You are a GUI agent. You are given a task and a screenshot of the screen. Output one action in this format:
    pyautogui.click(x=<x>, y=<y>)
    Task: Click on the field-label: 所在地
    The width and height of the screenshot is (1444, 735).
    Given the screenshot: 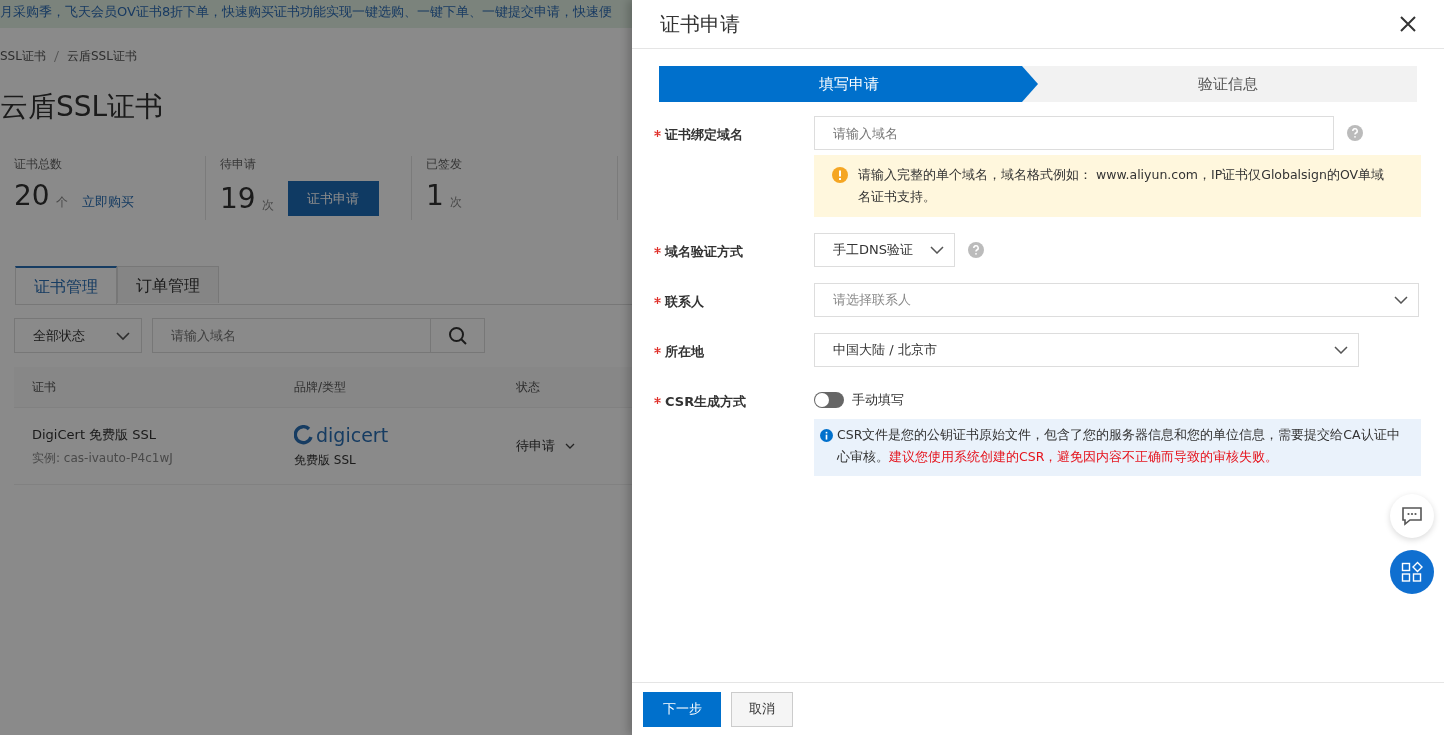 What is the action you would take?
    pyautogui.click(x=734, y=350)
    